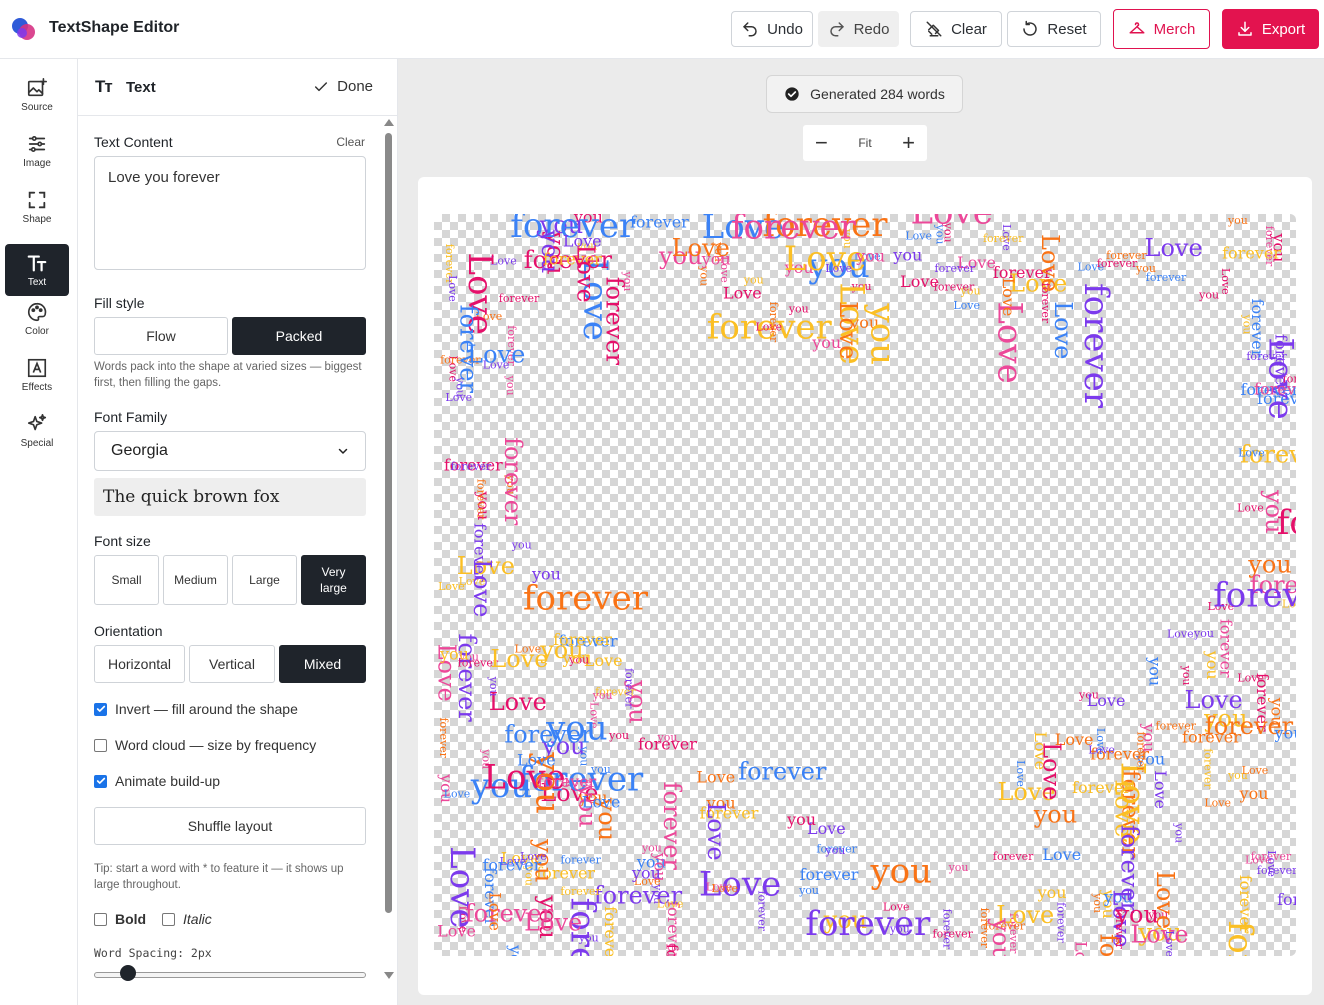 This screenshot has width=1324, height=1005. What do you see at coordinates (230, 451) in the screenshot?
I see `font-family-select: Georgia` at bounding box center [230, 451].